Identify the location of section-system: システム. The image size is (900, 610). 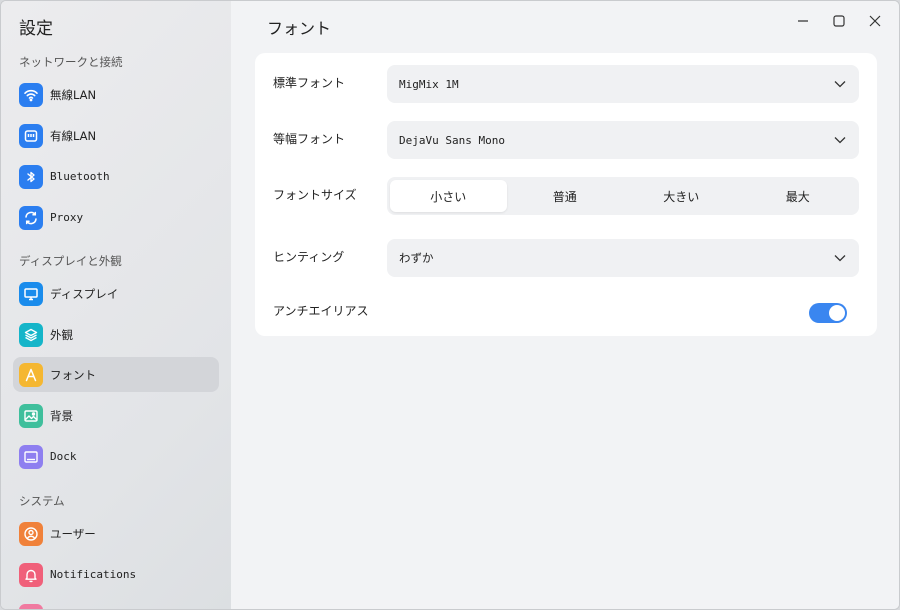
(42, 501).